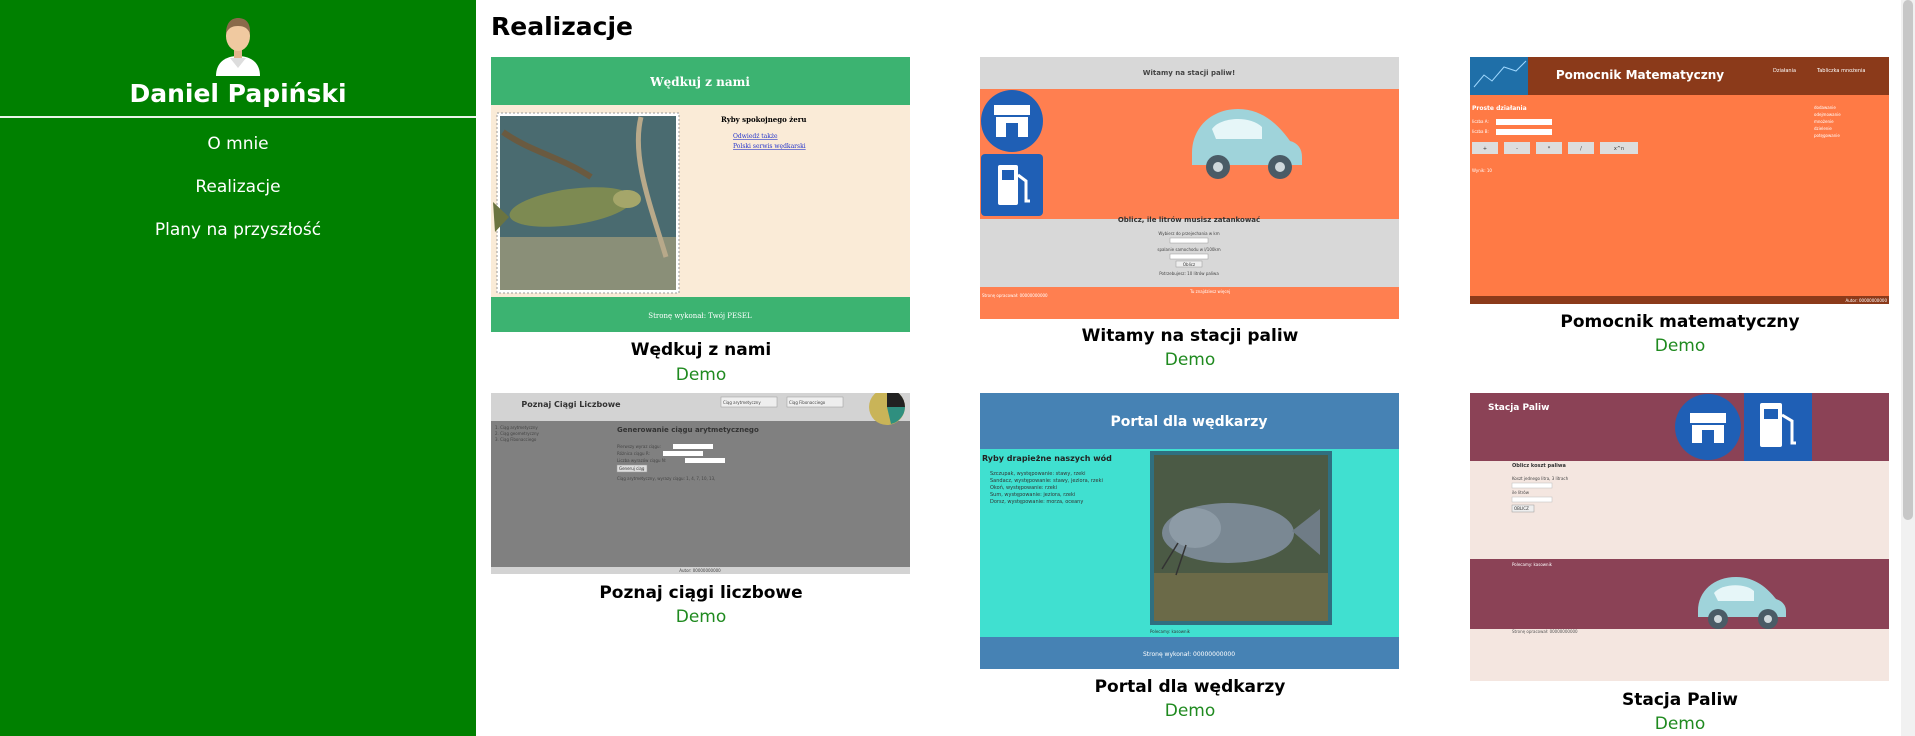 The image size is (1915, 736). What do you see at coordinates (1190, 687) in the screenshot?
I see `project-title: Portal dla wędkarzy` at bounding box center [1190, 687].